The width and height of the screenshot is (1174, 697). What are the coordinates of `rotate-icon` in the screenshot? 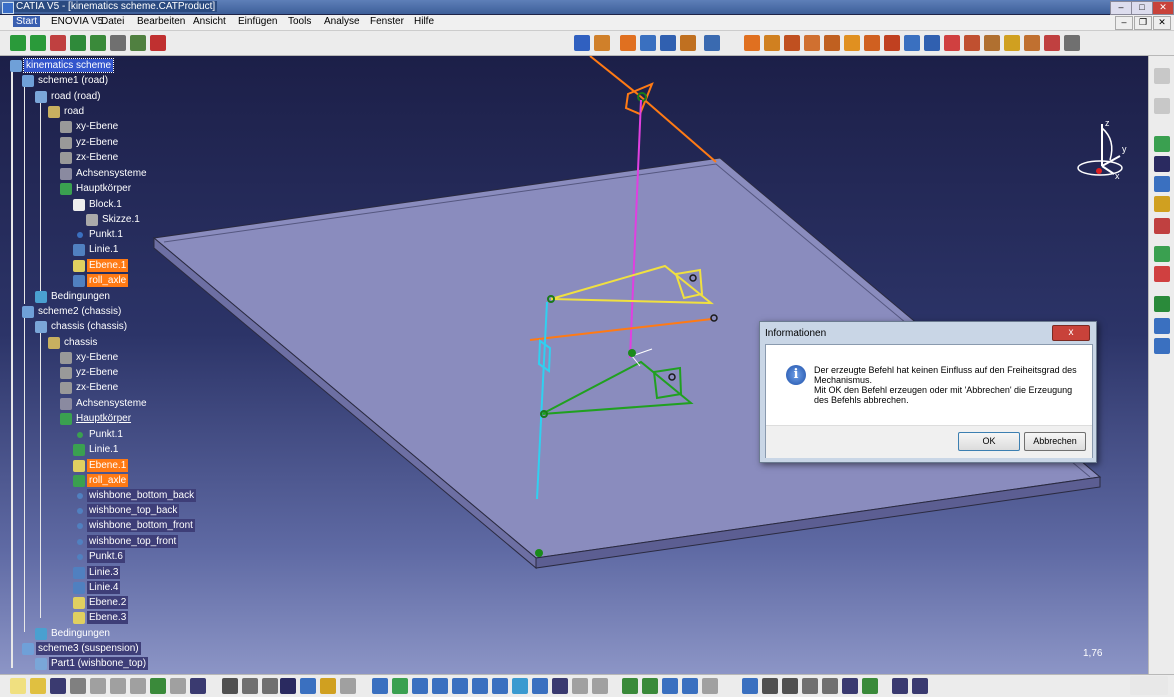 It's located at (1162, 184).